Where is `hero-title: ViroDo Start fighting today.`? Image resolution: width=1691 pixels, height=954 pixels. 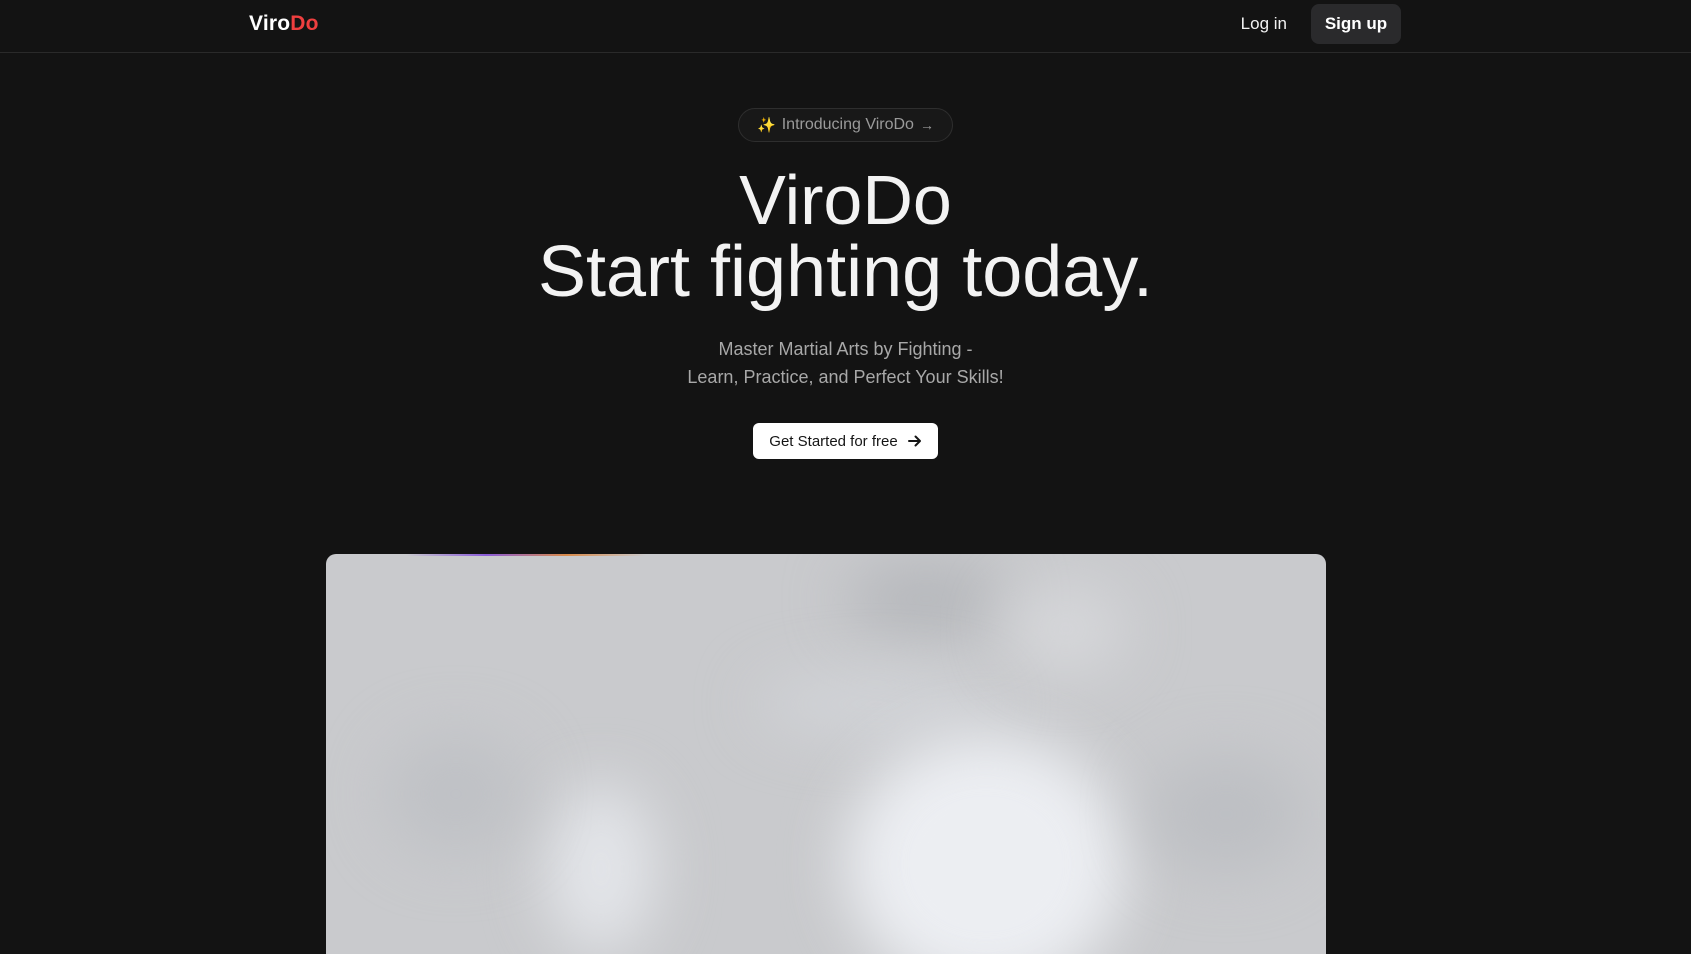 hero-title: ViroDo Start fighting today. is located at coordinates (845, 236).